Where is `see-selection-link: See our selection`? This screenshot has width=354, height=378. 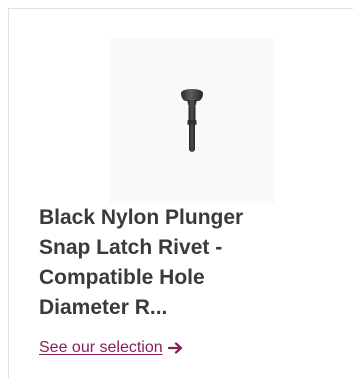
see-selection-link: See our selection is located at coordinates (111, 348).